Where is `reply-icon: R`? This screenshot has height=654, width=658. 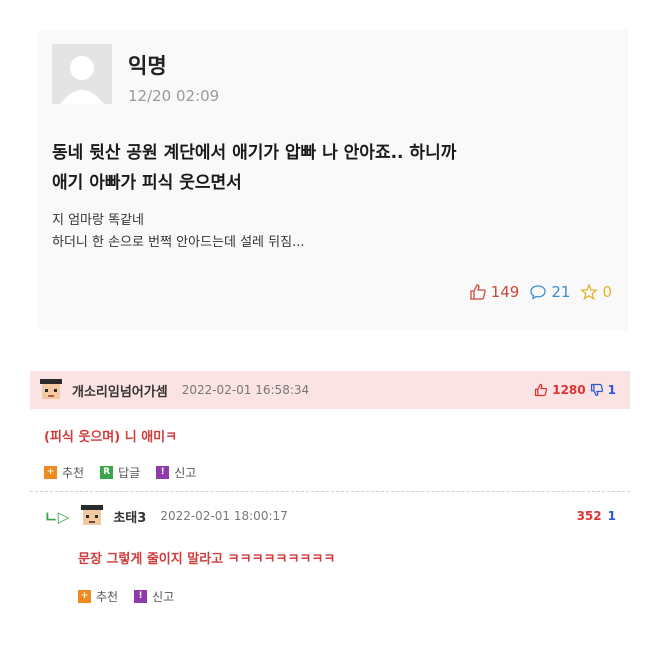
reply-icon: R is located at coordinates (107, 472).